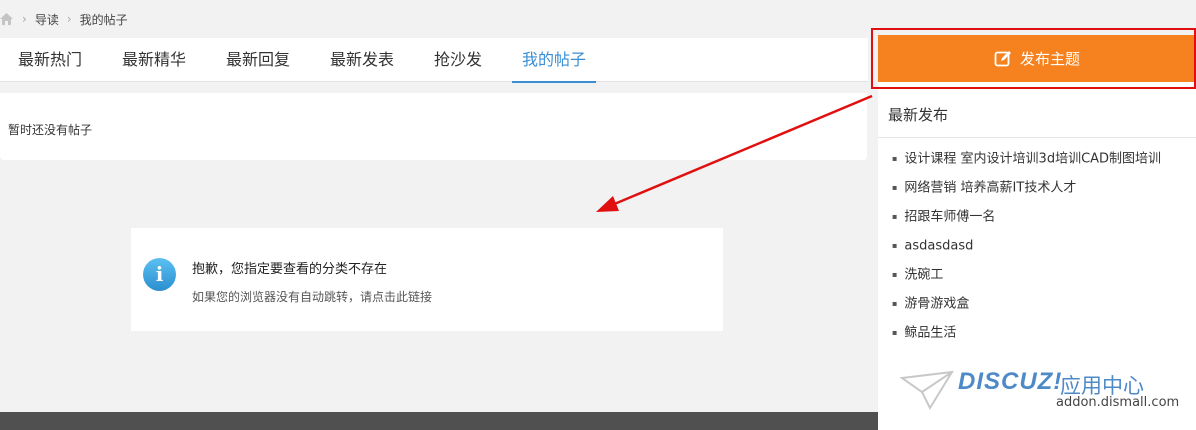 This screenshot has width=1196, height=430. Describe the element at coordinates (918, 115) in the screenshot. I see `latest-posts-title: 最新发布` at that location.